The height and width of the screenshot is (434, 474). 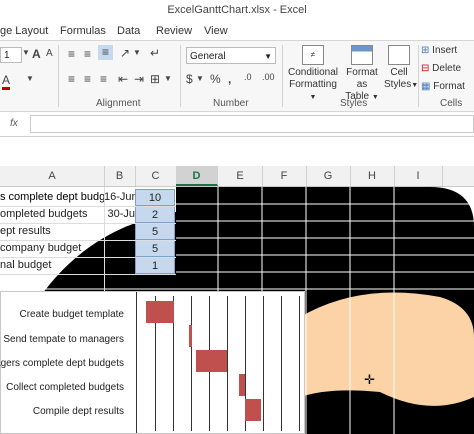 I want to click on cell-c4: 5, so click(x=155, y=248).